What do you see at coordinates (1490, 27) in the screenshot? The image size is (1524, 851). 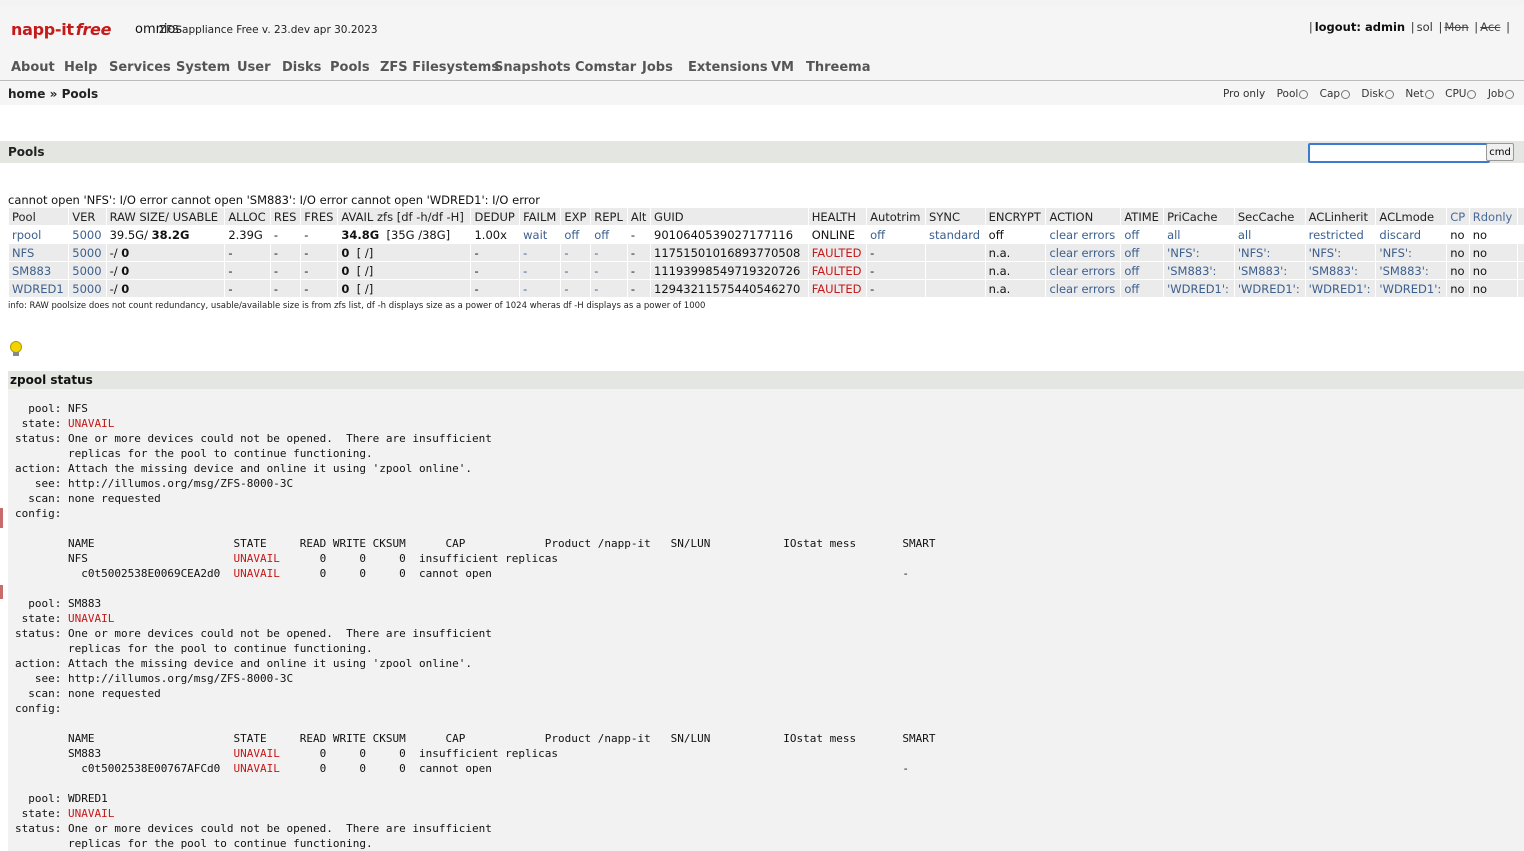 I see `acc-link: Acc` at bounding box center [1490, 27].